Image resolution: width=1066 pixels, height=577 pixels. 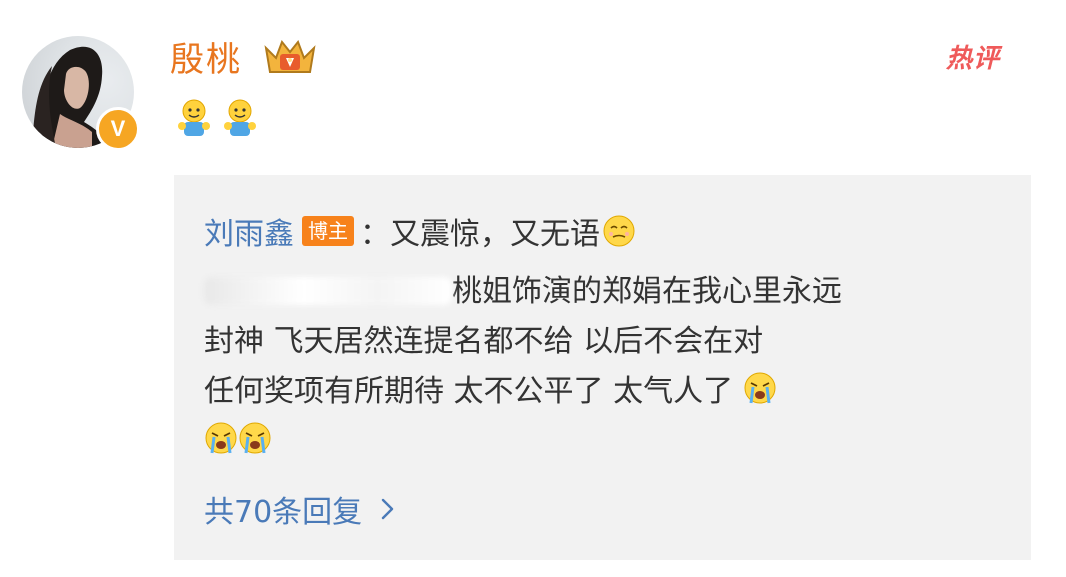 What do you see at coordinates (375, 234) in the screenshot?
I see `reply-colon: ：` at bounding box center [375, 234].